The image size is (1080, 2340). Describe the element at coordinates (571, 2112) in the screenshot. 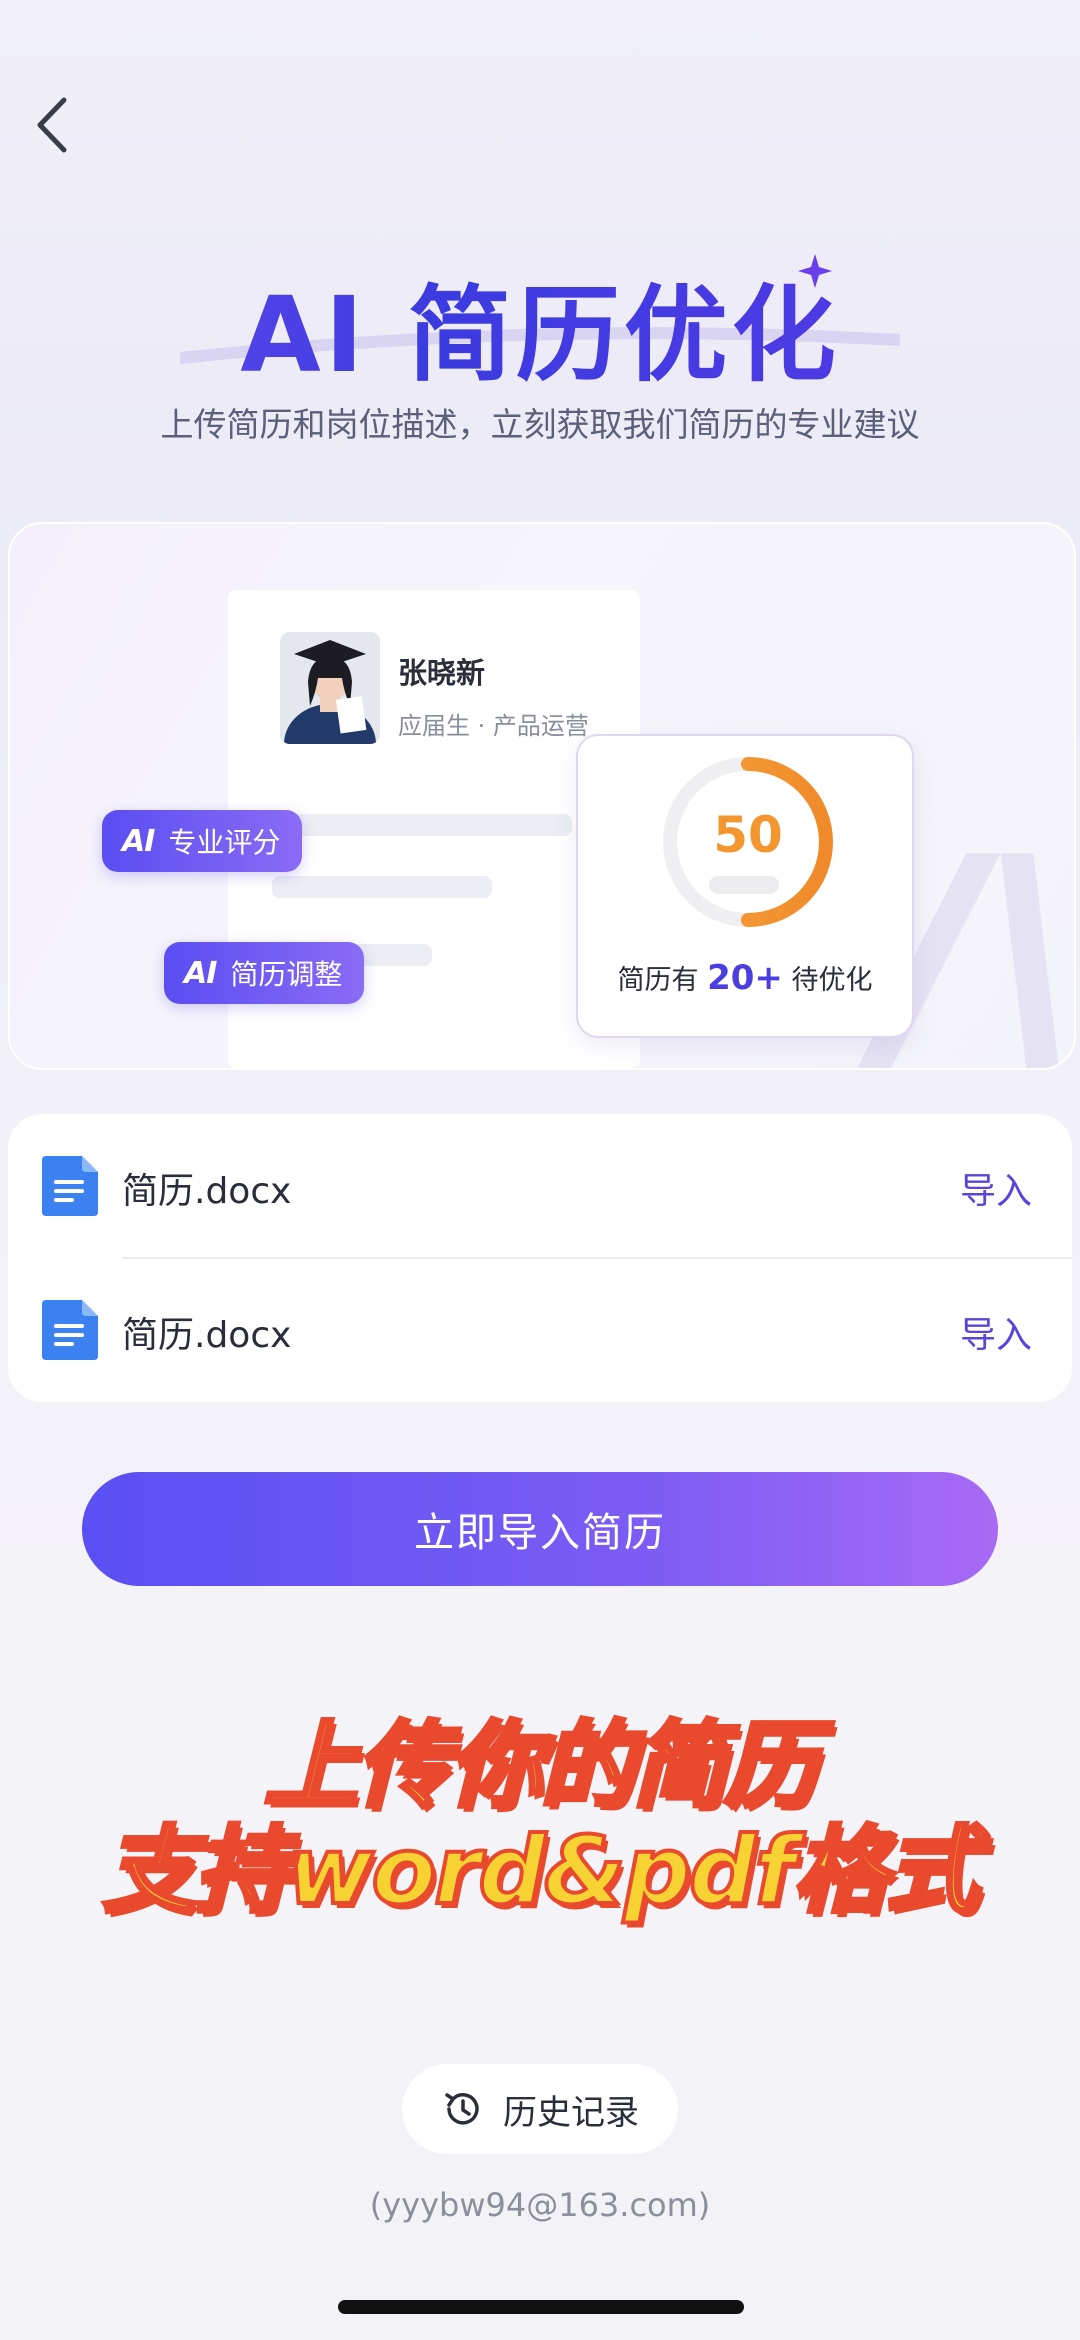

I see `history-label: 历史记录` at that location.